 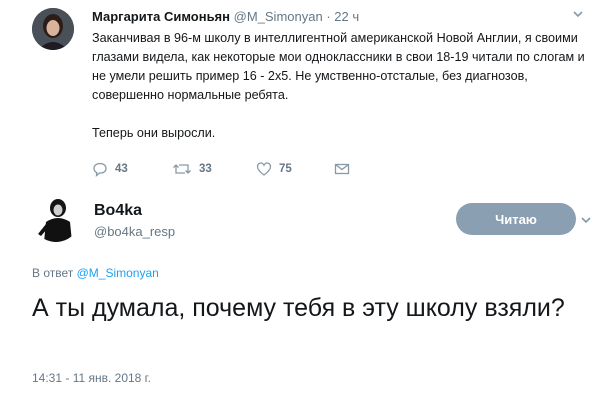 What do you see at coordinates (118, 273) in the screenshot?
I see `replying-to-link: @M_Simonyan` at bounding box center [118, 273].